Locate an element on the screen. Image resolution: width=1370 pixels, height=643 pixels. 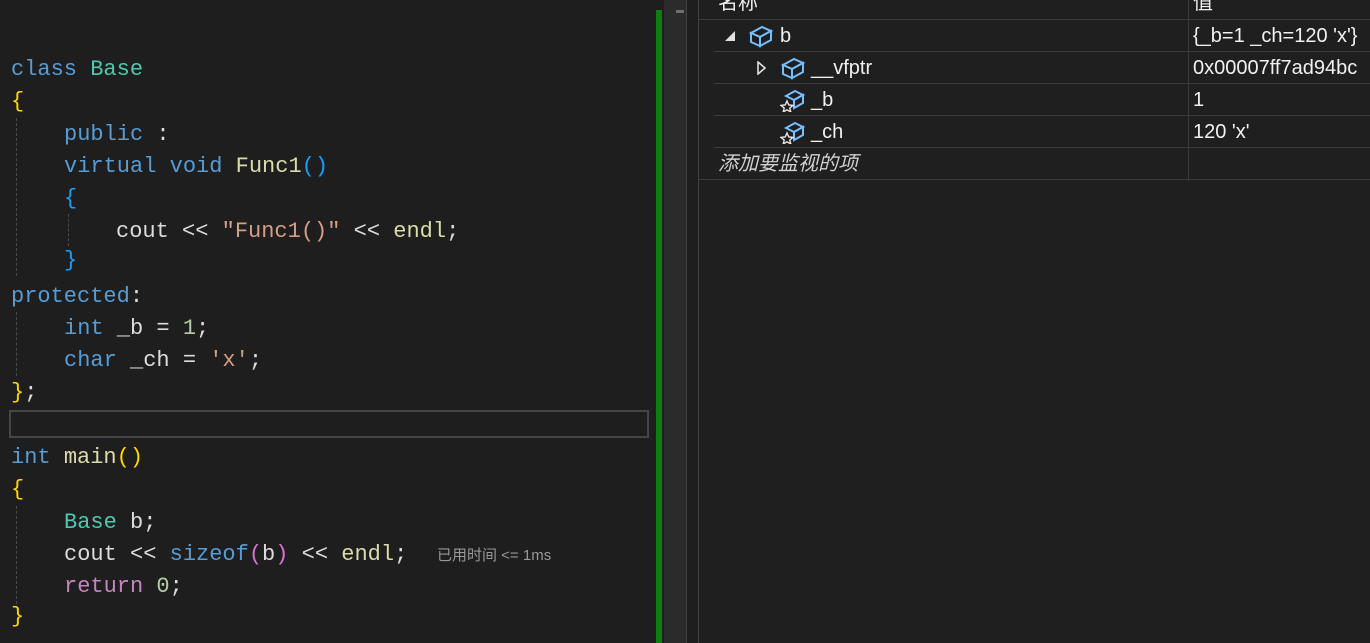
identifier-token: b; is located at coordinates (136, 522).